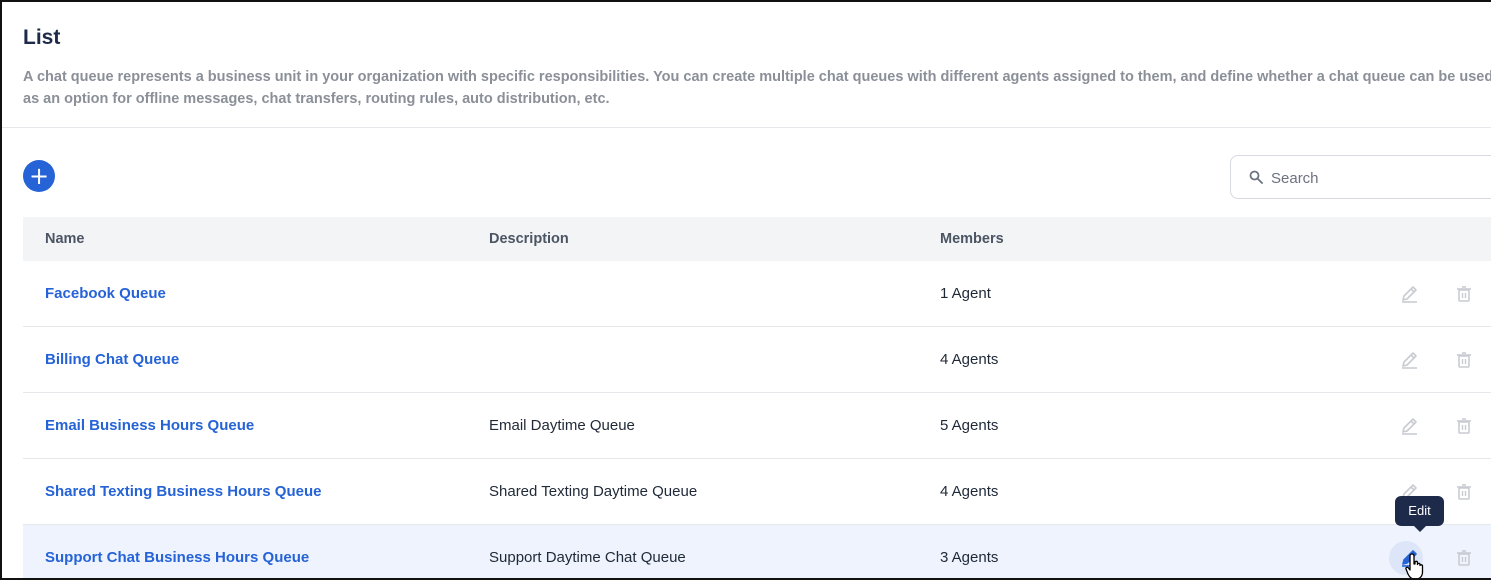  Describe the element at coordinates (39, 176) in the screenshot. I see `add-queue-button: +` at that location.